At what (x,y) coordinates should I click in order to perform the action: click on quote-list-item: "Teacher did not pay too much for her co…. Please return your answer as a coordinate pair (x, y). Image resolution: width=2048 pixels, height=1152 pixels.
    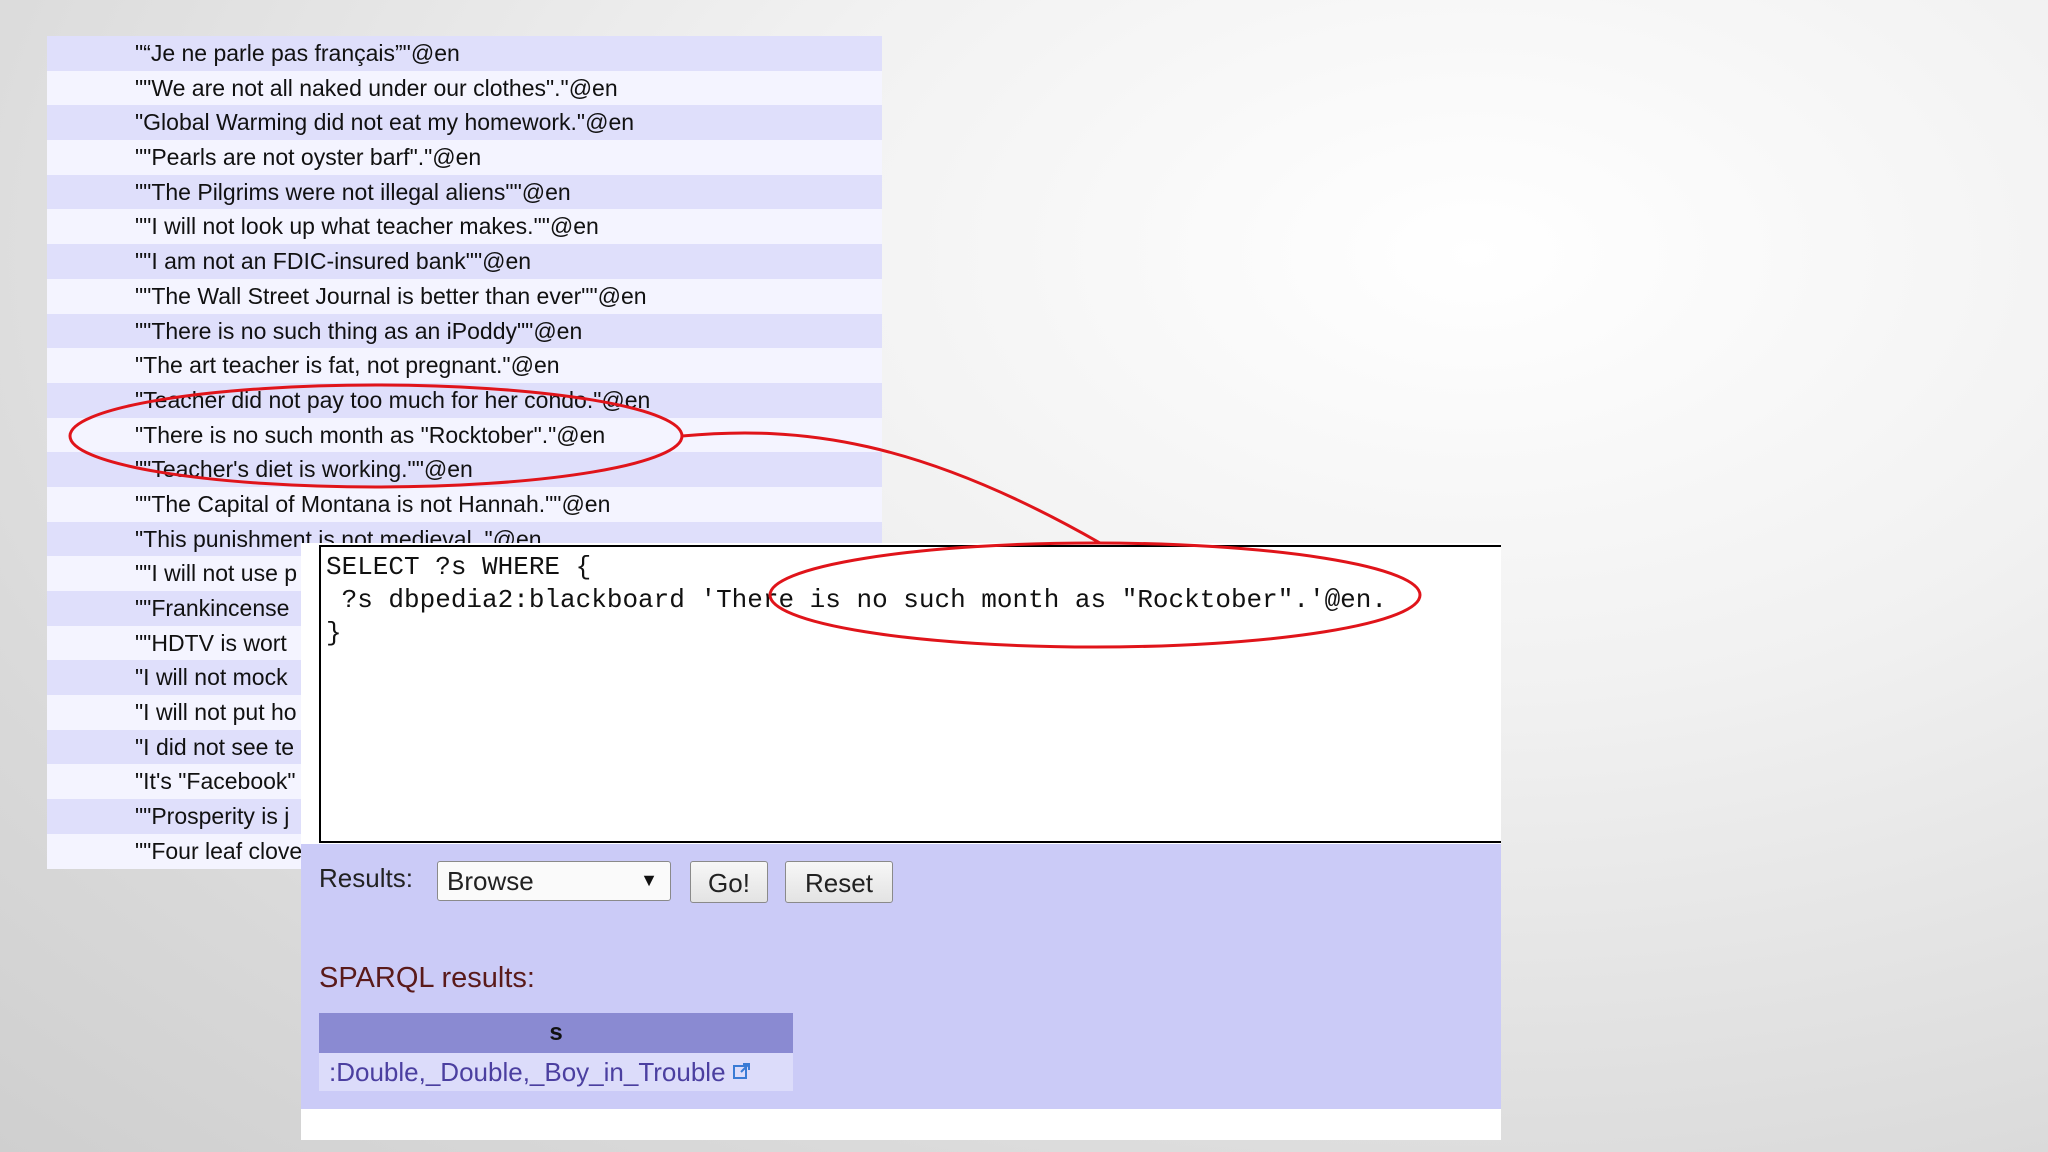
    Looking at the image, I should click on (464, 400).